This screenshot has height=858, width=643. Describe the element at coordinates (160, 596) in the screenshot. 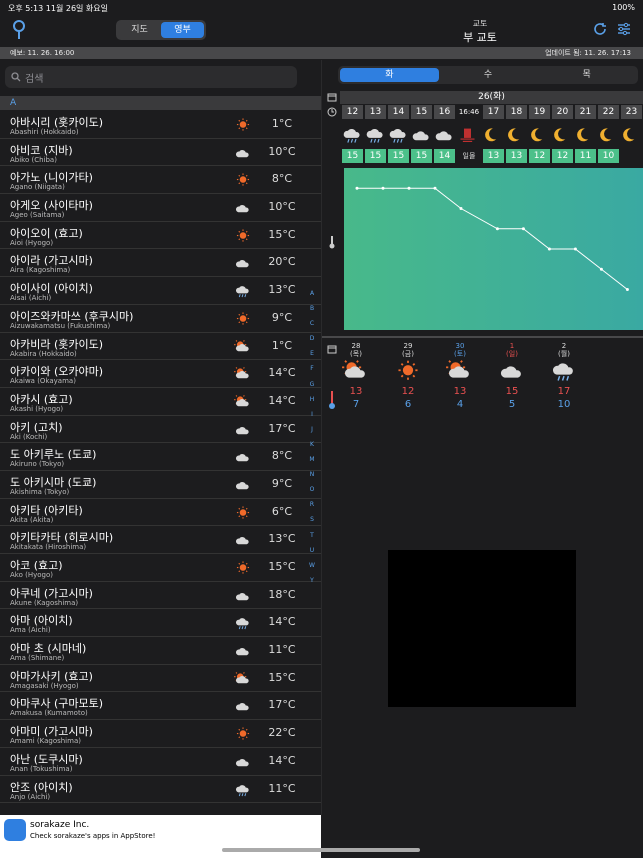

I see `city-row: 아쿠네 (가고시마) Akune (Kagoshima) 18°C` at that location.